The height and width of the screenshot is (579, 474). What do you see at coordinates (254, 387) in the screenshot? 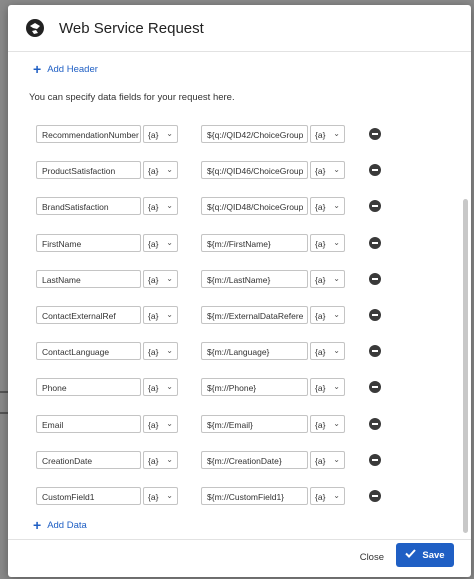
I see `field-value-input: ${m://Phone}` at bounding box center [254, 387].